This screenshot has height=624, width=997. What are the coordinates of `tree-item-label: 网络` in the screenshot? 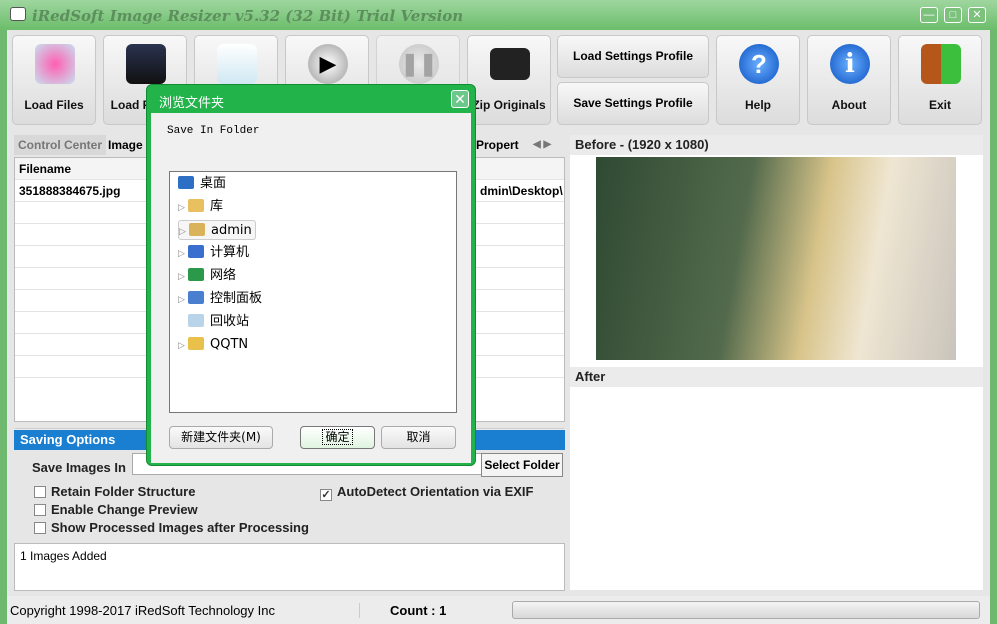 It's located at (223, 275).